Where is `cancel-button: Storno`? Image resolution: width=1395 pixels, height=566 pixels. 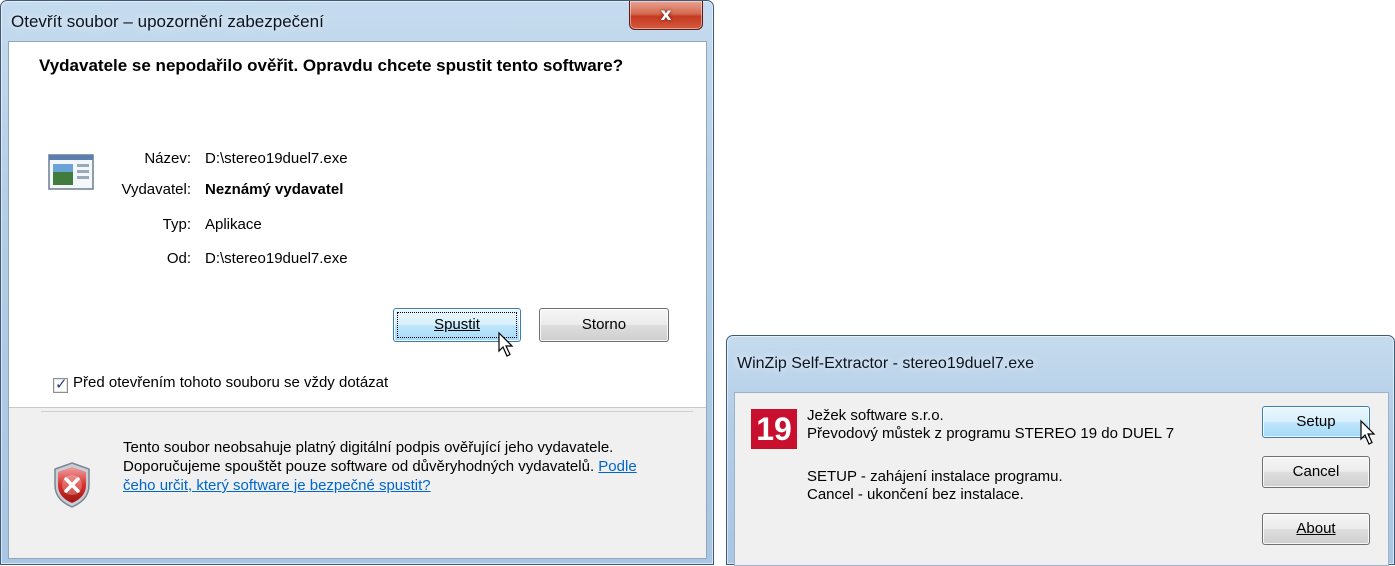
cancel-button: Storno is located at coordinates (604, 325).